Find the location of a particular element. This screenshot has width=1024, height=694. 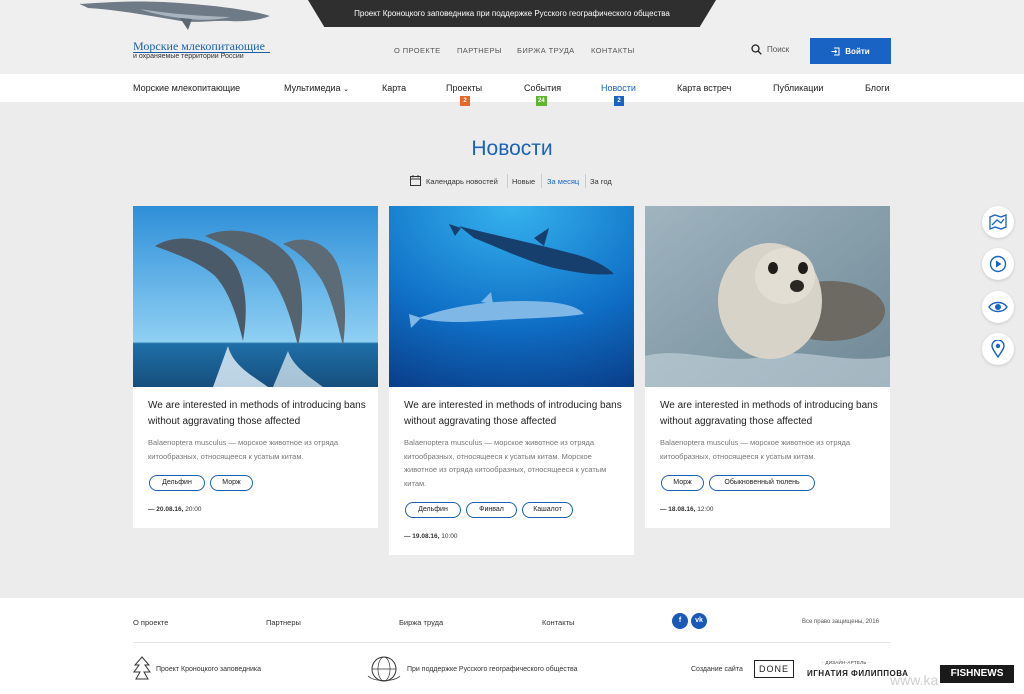

top-nav-contacts: КОНТАКТЫ is located at coordinates (613, 50).